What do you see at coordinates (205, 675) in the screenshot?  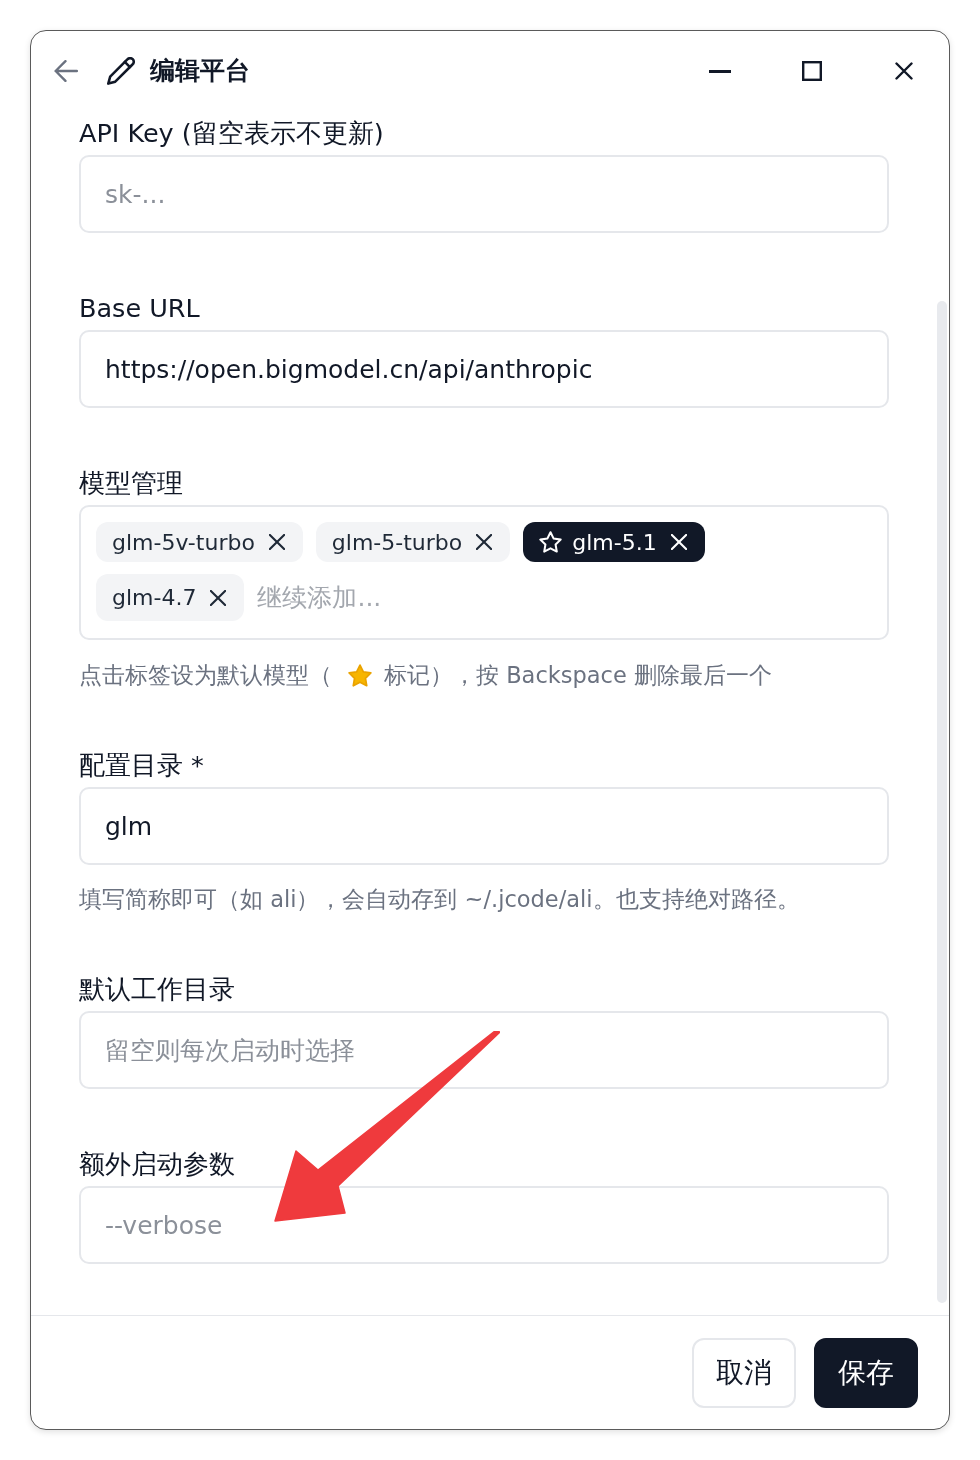 I see `hint-text: 点击标签设为默认模型（` at bounding box center [205, 675].